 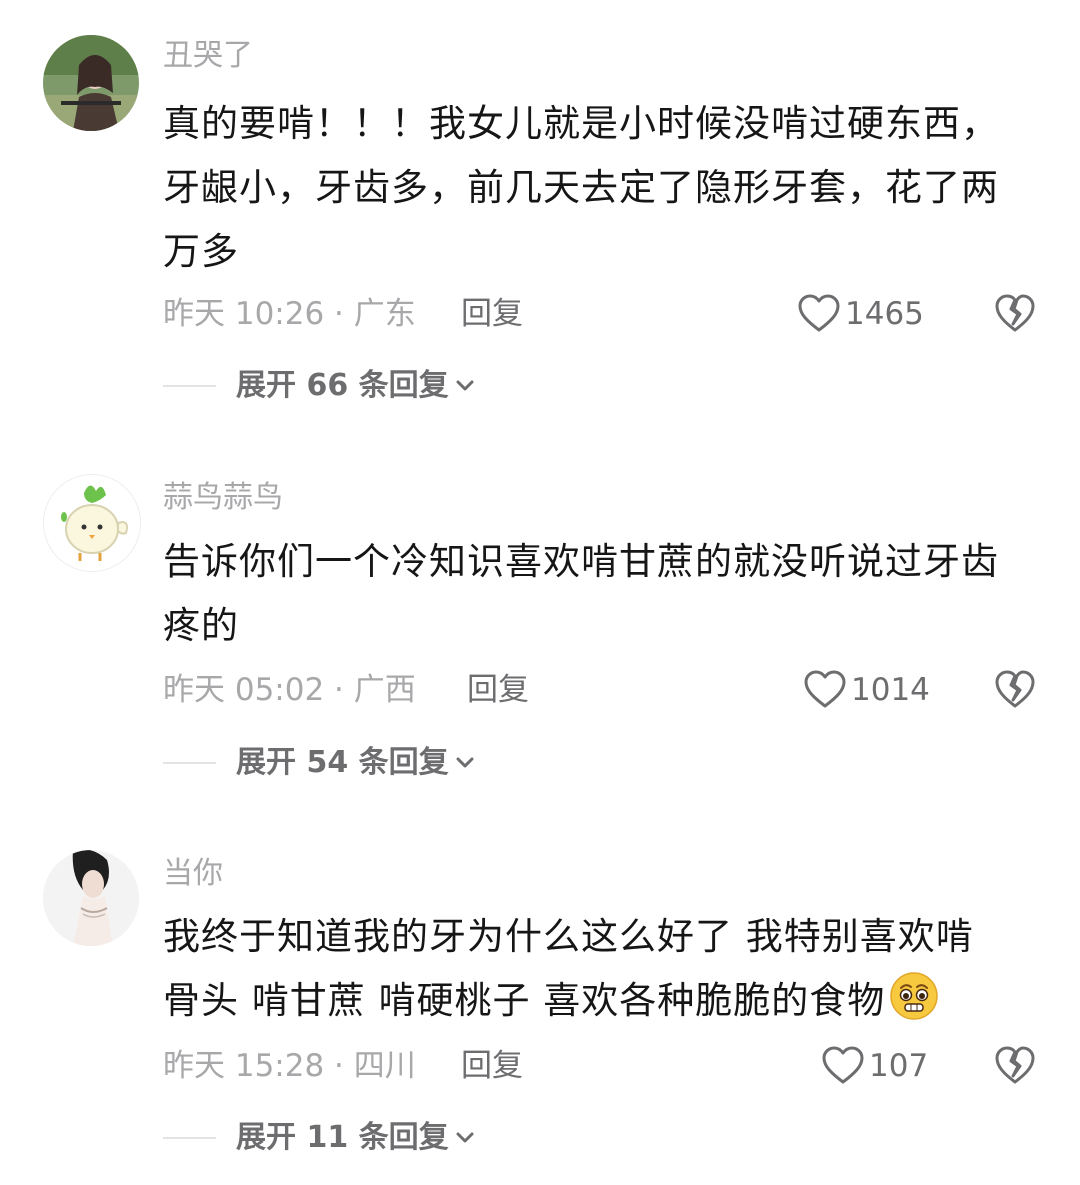 I want to click on expand-replies-button: 展开 11 条回复, so click(x=355, y=1138).